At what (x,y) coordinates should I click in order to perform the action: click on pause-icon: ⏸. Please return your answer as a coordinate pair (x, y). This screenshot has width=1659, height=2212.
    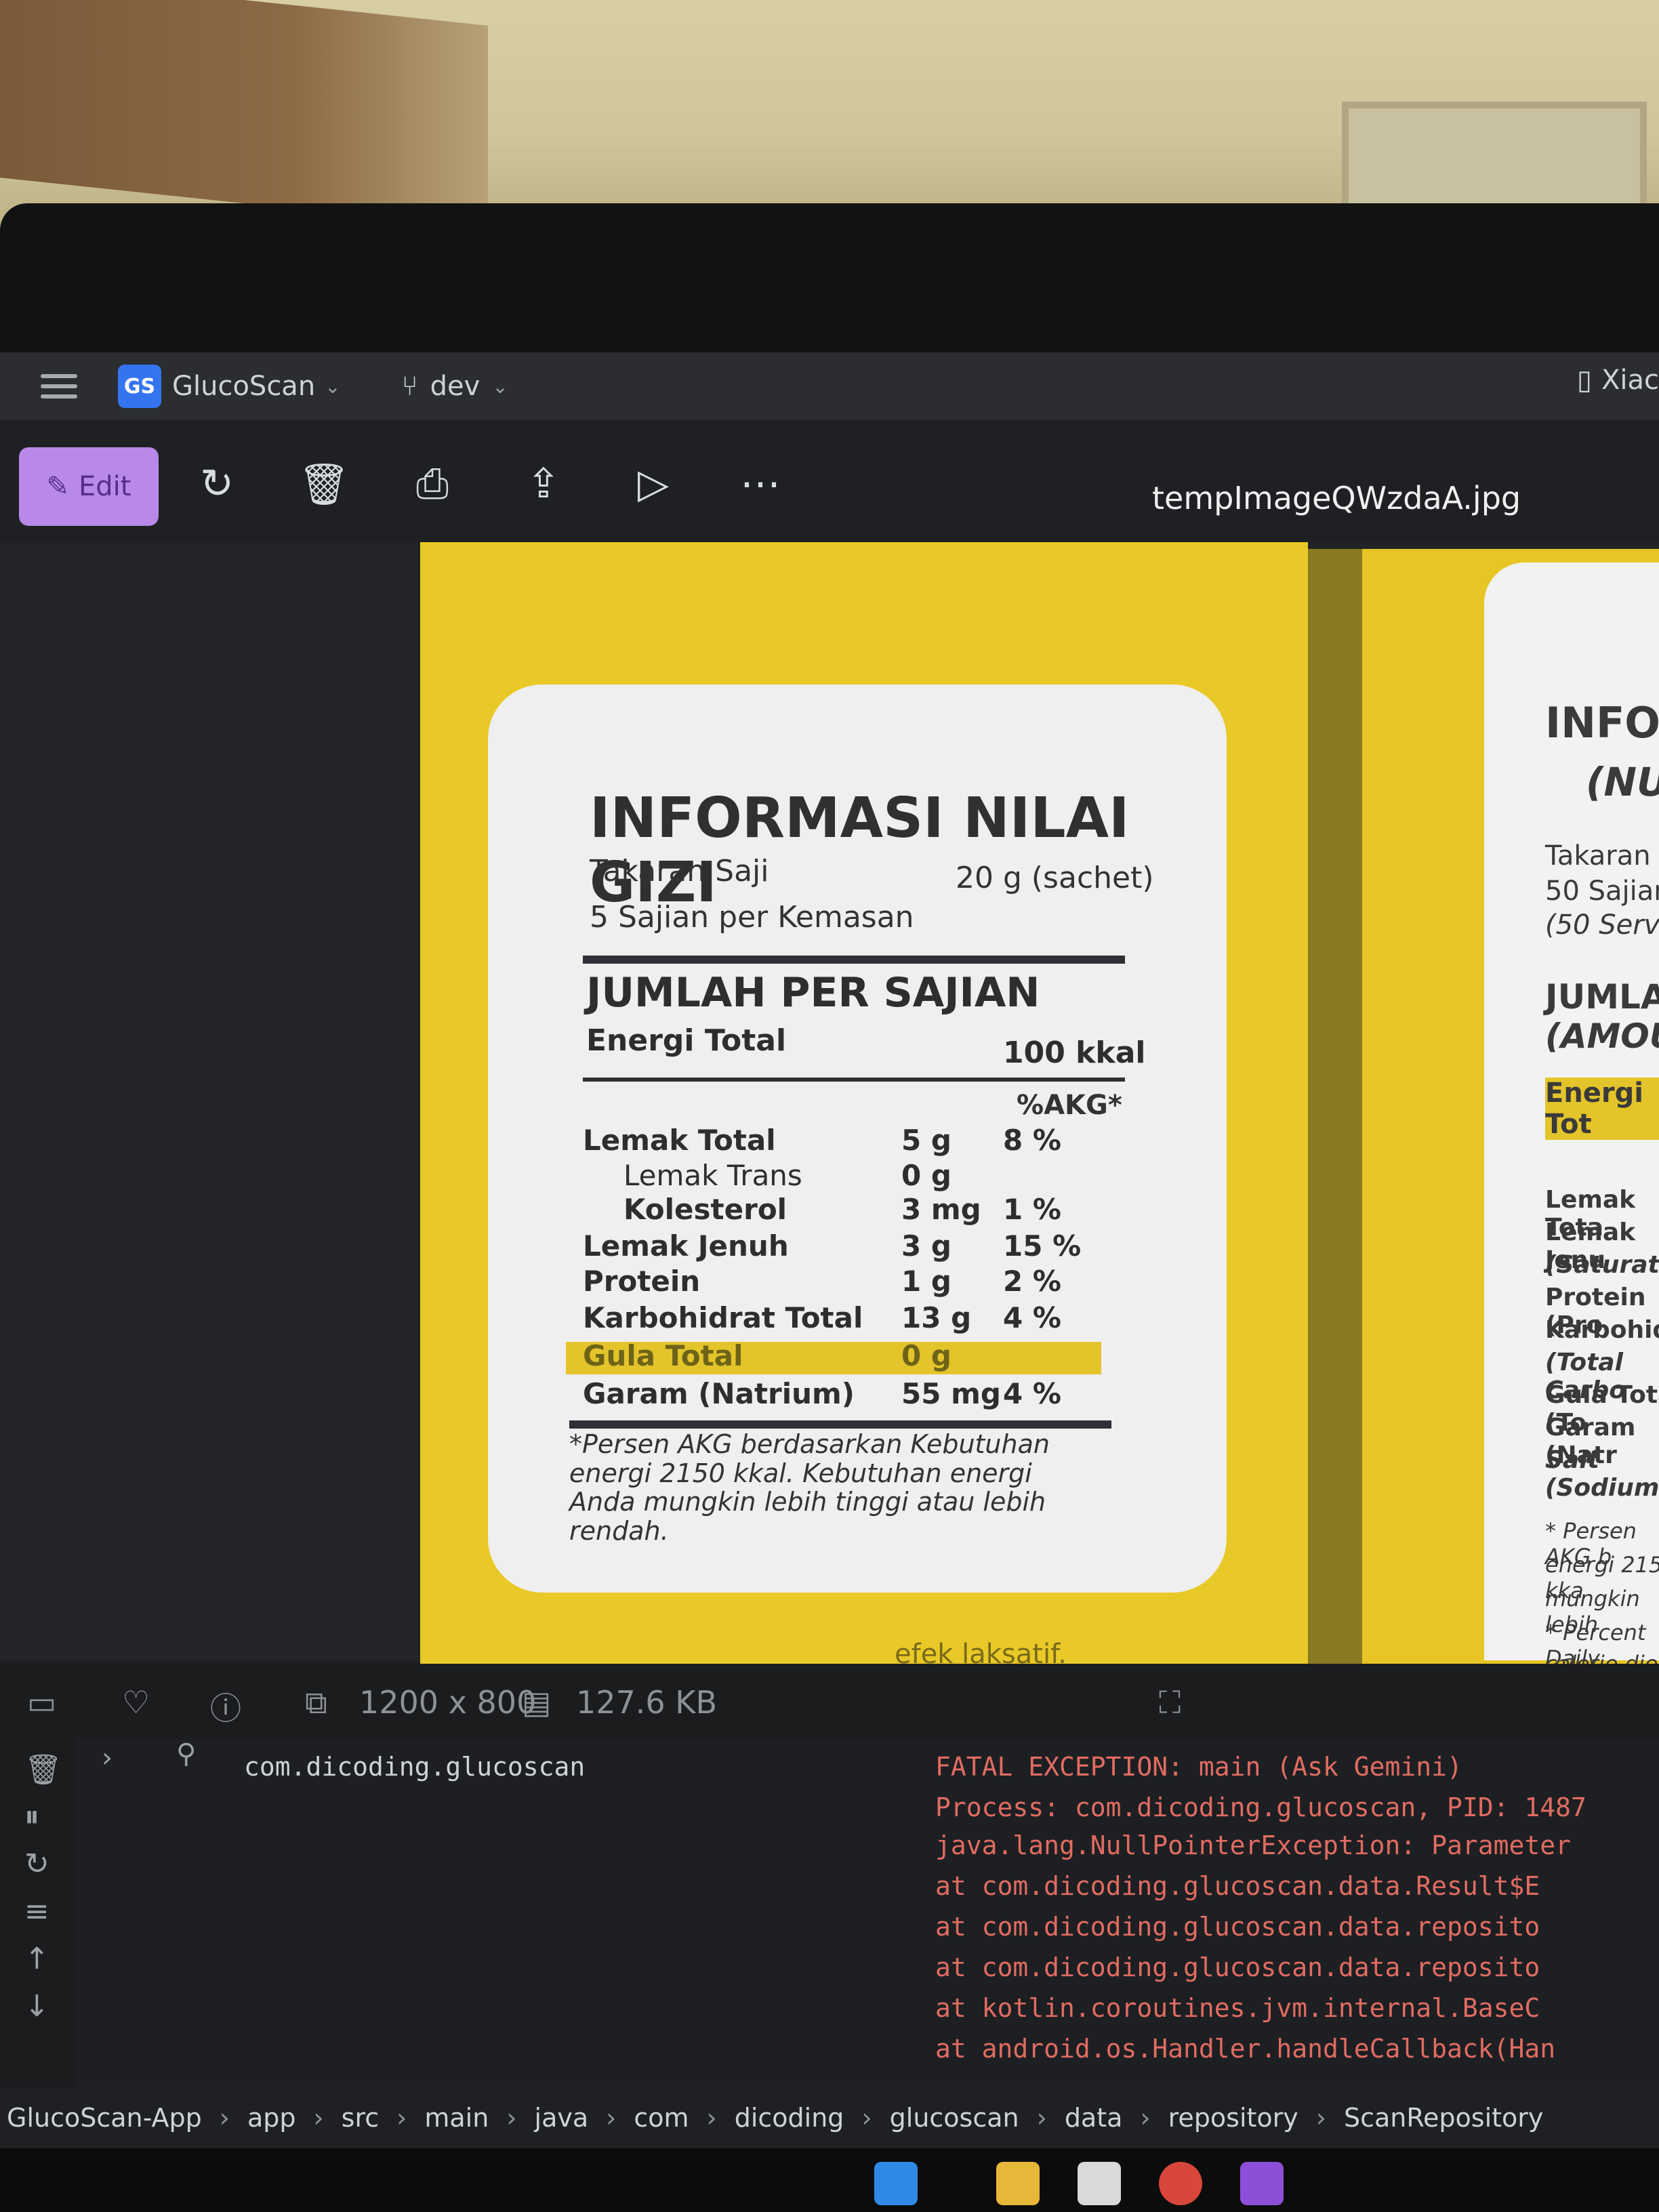
    Looking at the image, I should click on (31, 1817).